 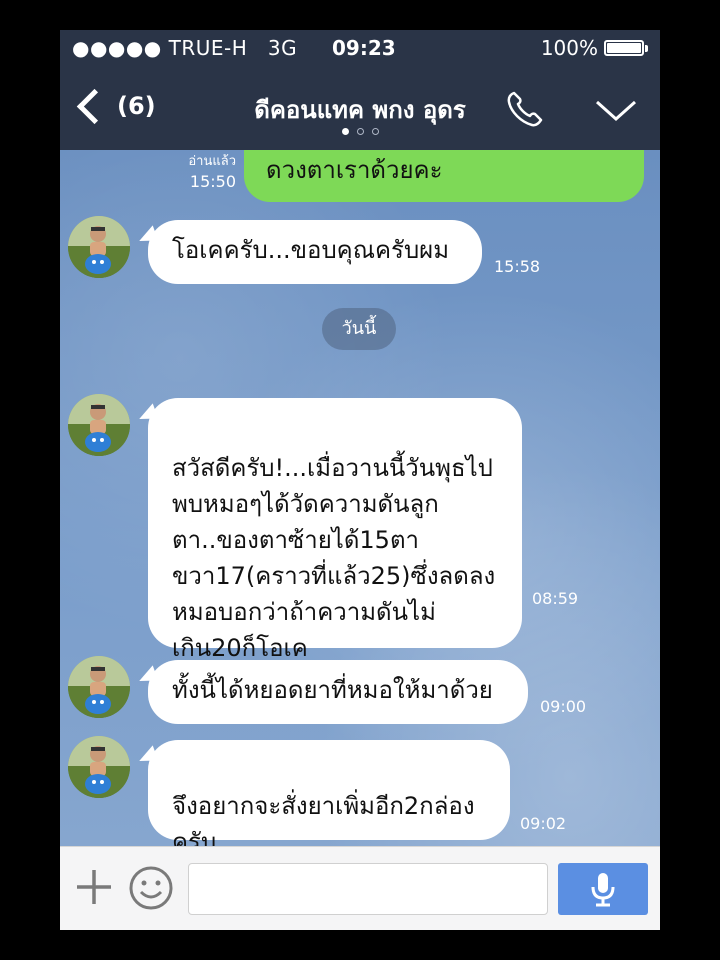 I want to click on battery-indicator: 100%, so click(x=594, y=48).